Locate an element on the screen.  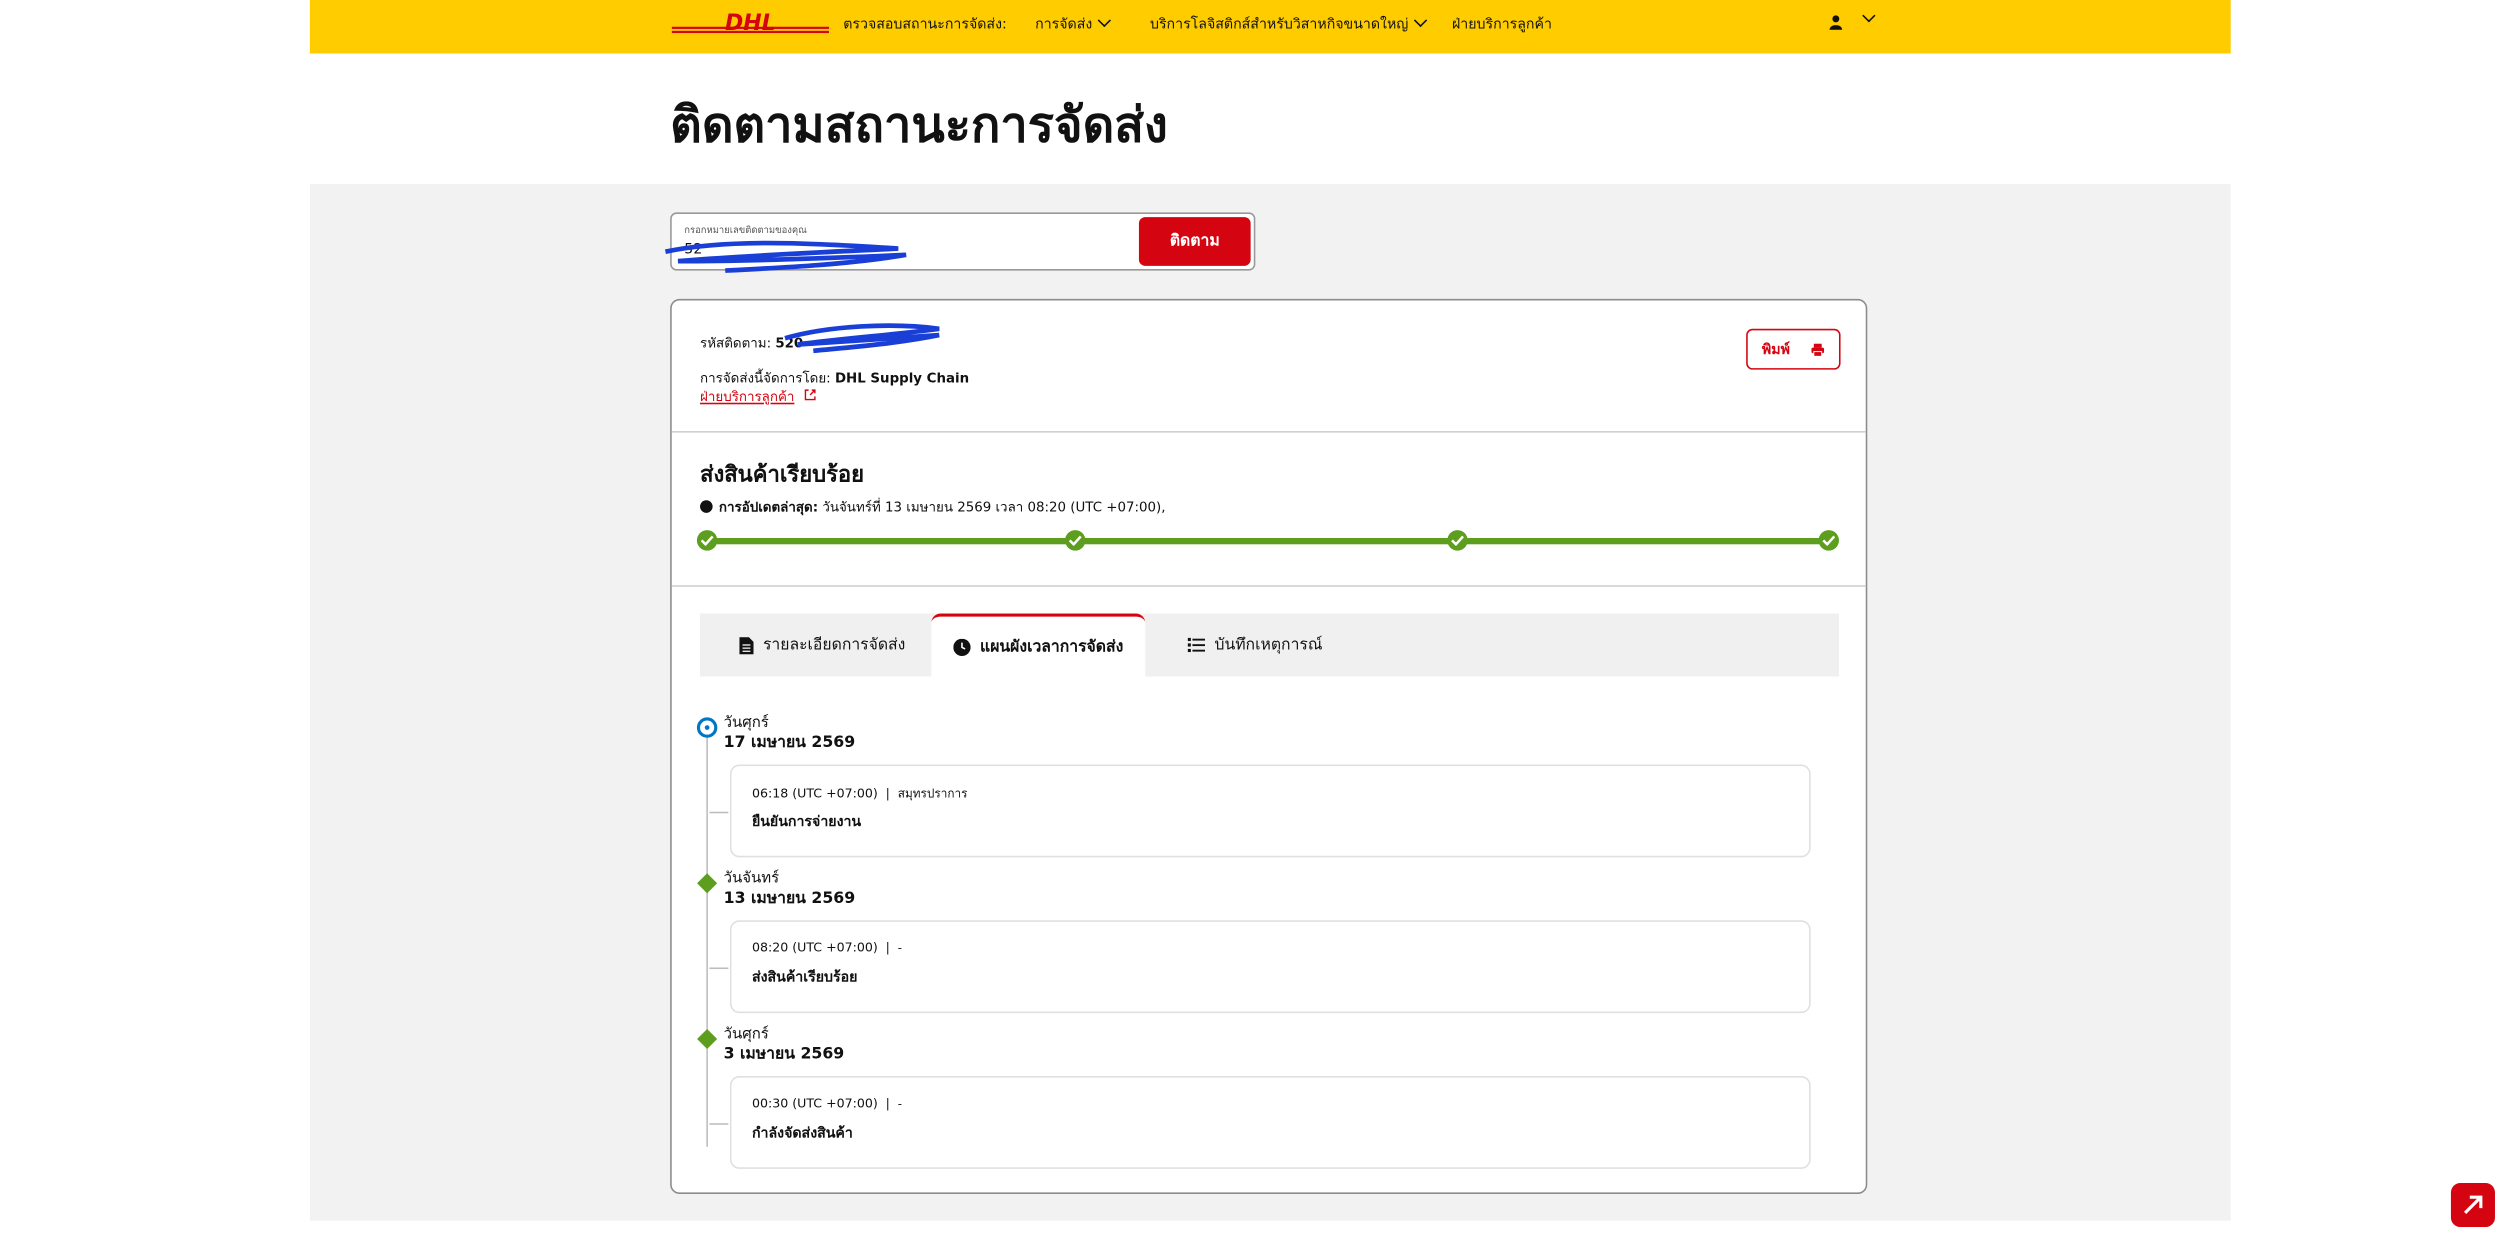
timeline-event-card: 00:30 (UTC +07:00) | - กำลังจัดส่งสินค้า is located at coordinates (1270, 1122).